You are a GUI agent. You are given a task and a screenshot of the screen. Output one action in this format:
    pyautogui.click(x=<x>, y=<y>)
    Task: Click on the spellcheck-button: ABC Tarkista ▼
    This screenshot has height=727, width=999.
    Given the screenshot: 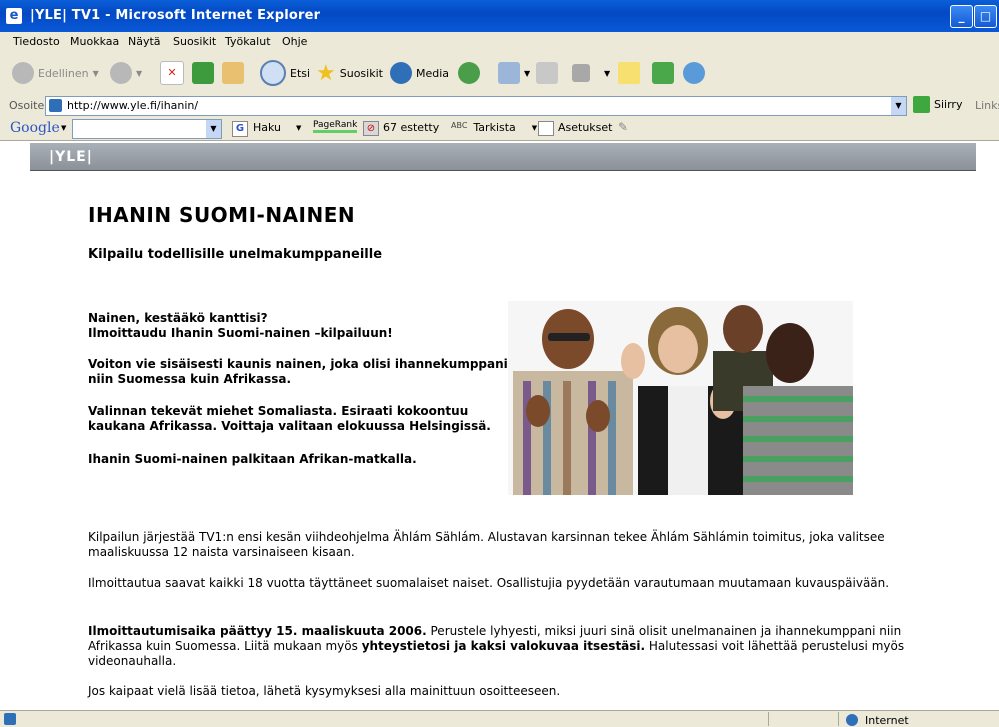 What is the action you would take?
    pyautogui.click(x=494, y=127)
    